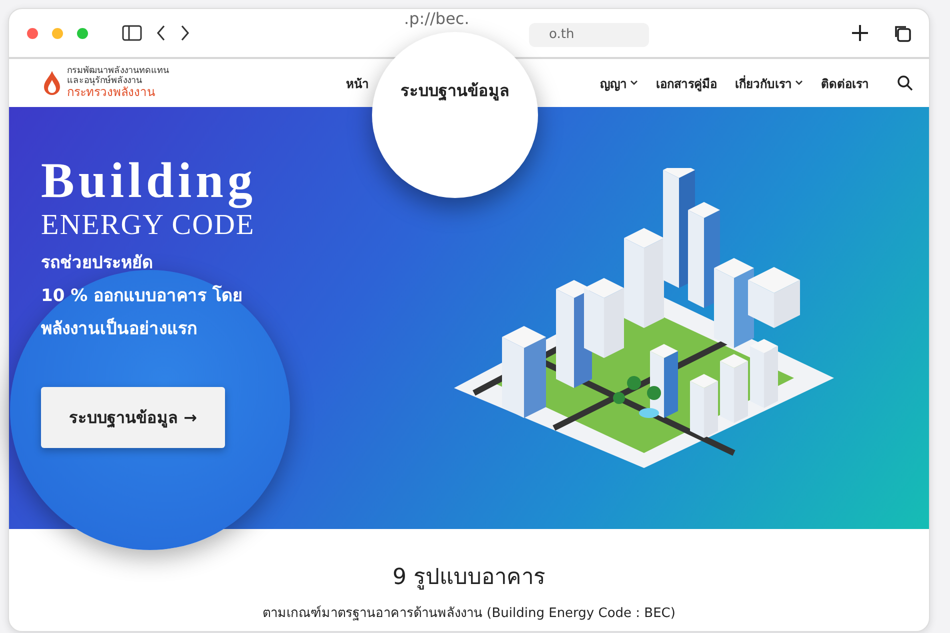  Describe the element at coordinates (357, 83) in the screenshot. I see `nav-link: หน้า` at that location.